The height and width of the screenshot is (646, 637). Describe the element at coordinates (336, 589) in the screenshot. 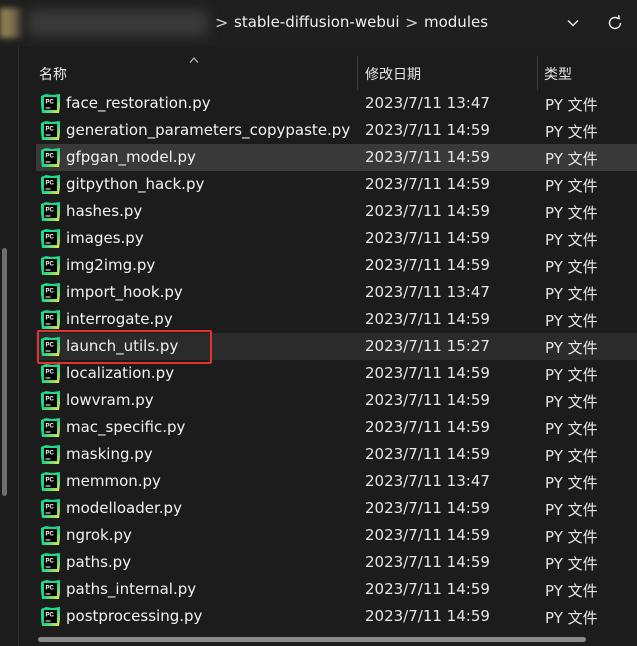

I see `file-row: PC paths_internal.py 2023/7/11 14:59 PY 文件` at that location.